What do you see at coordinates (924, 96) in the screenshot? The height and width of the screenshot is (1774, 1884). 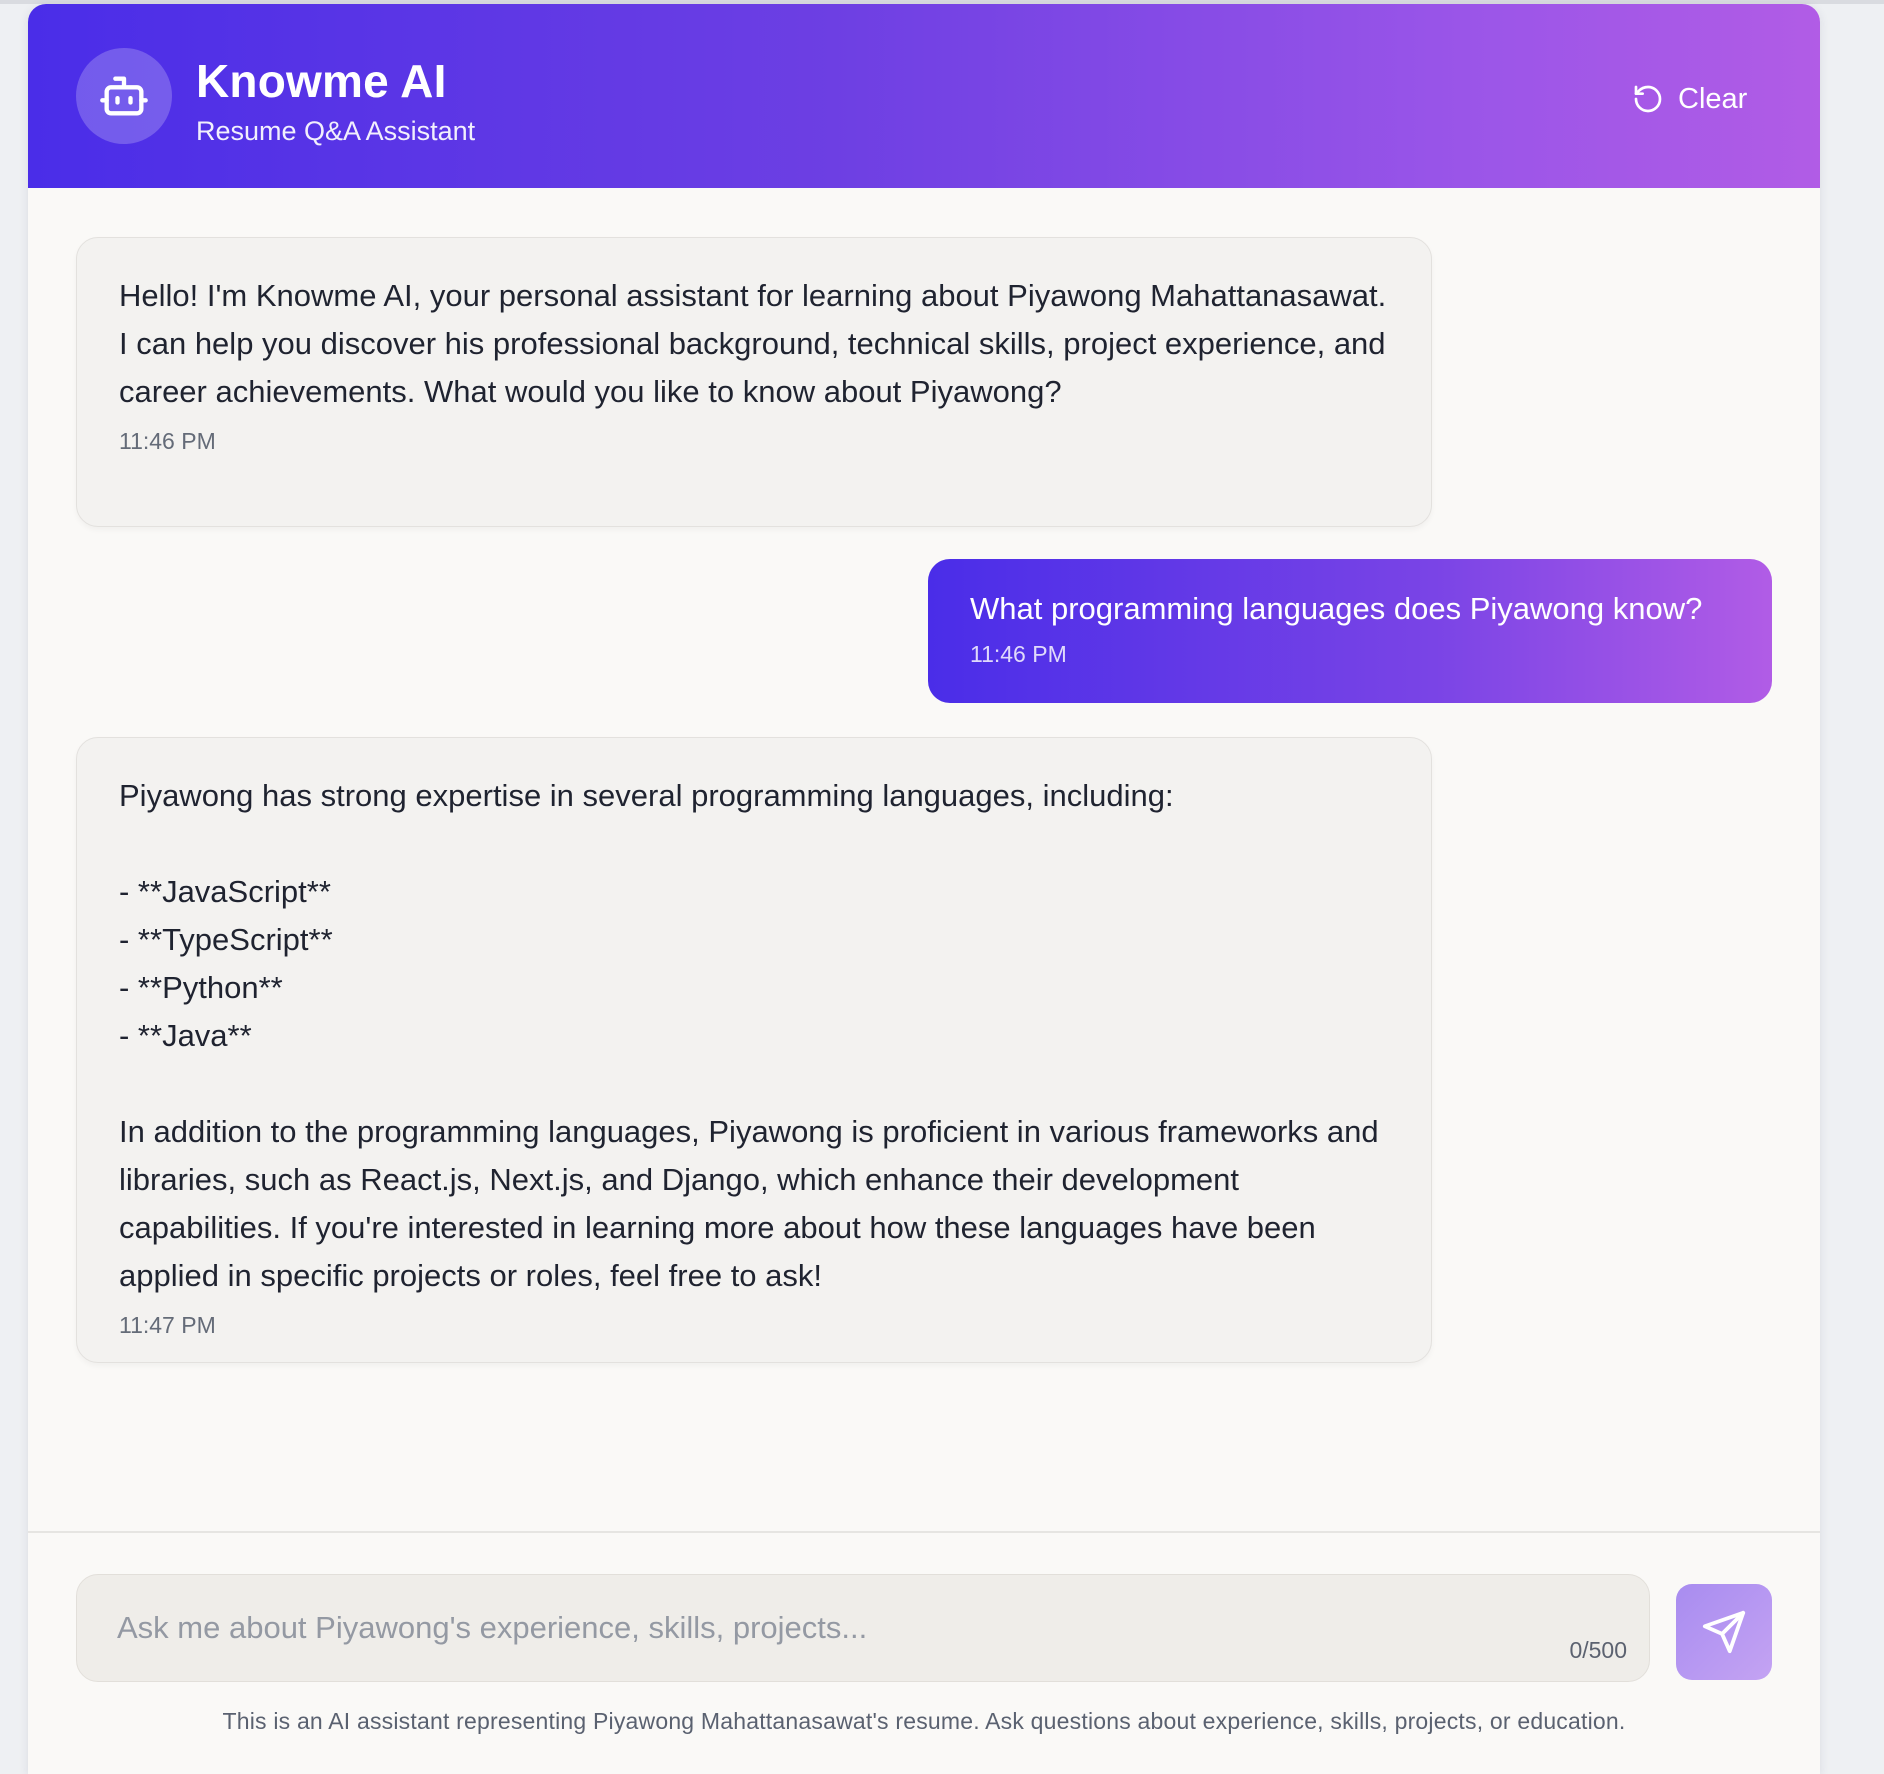 I see `chat-header: Knowme AI Resume Q&A Assistant Clear` at bounding box center [924, 96].